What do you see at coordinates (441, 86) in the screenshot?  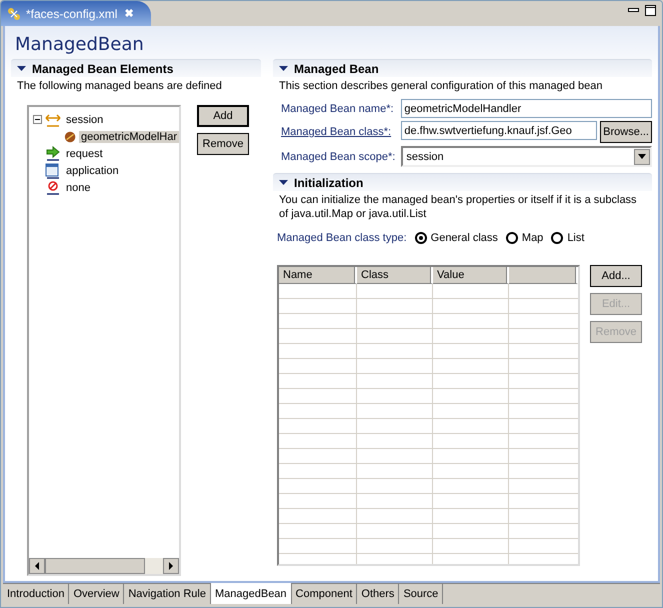 I see `section-description: This section describes general configuration of this managed bean` at bounding box center [441, 86].